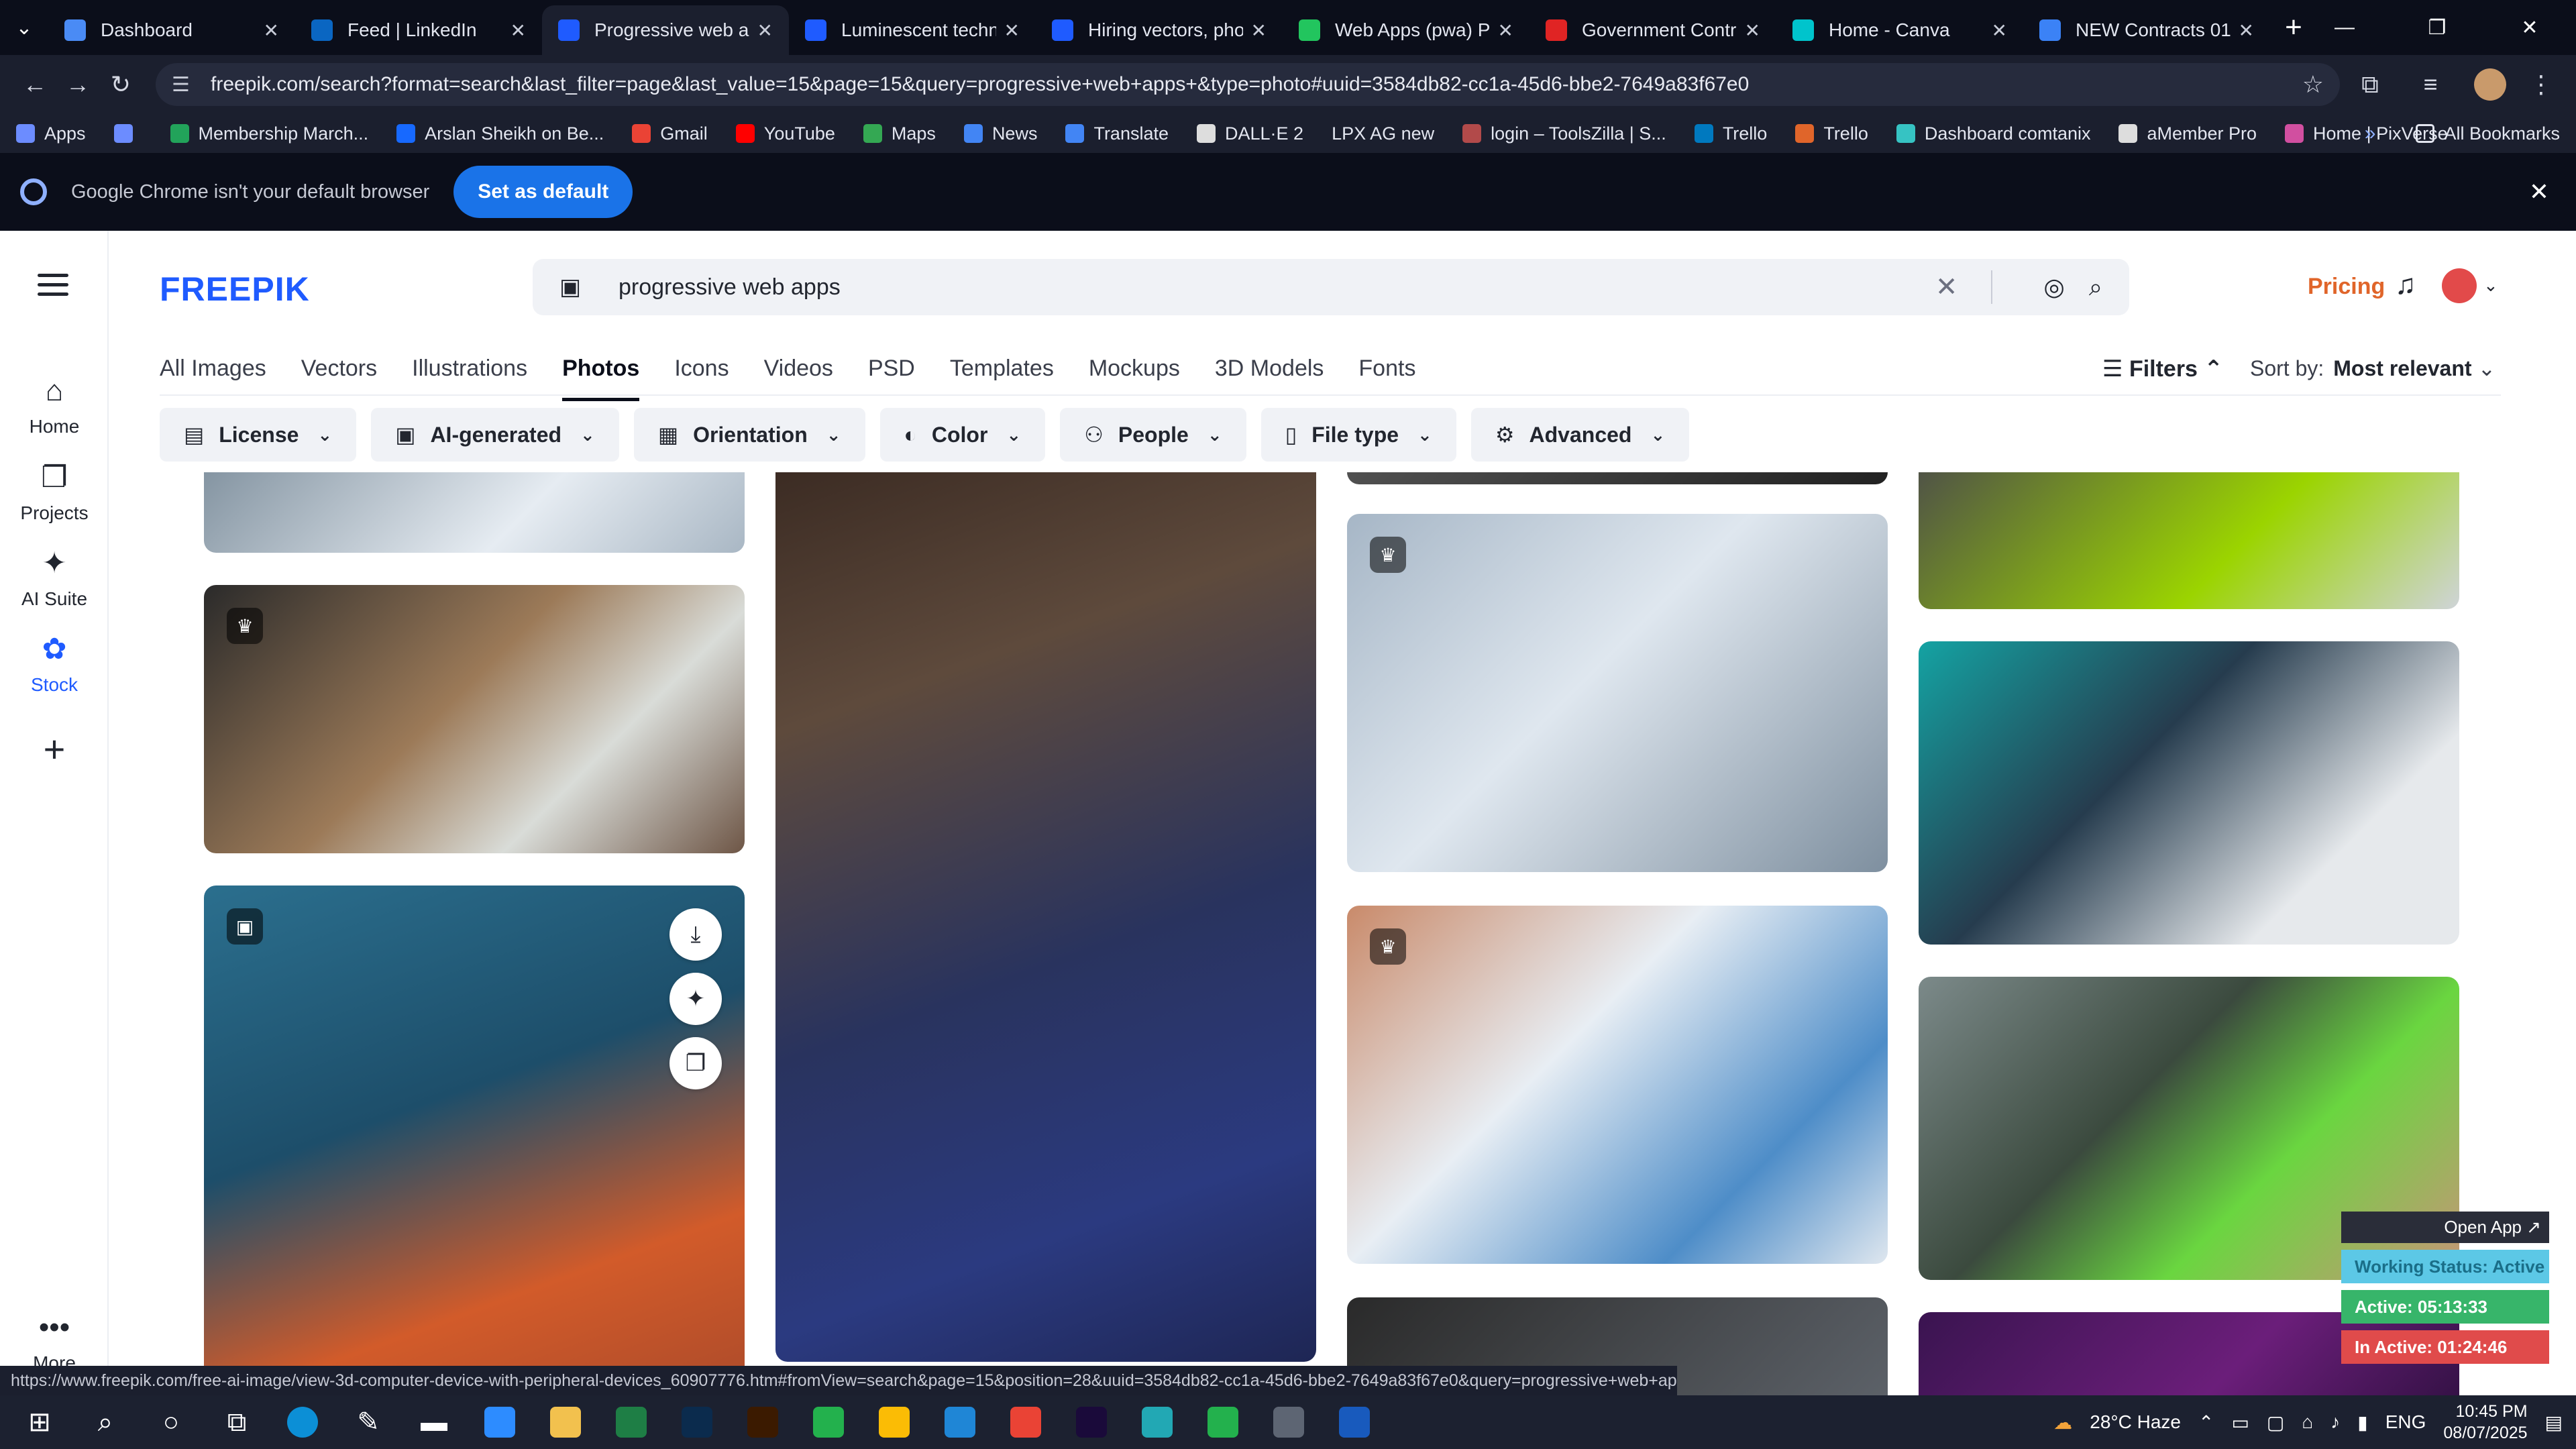  What do you see at coordinates (171, 1422) in the screenshot?
I see `cortana-icon: ○` at bounding box center [171, 1422].